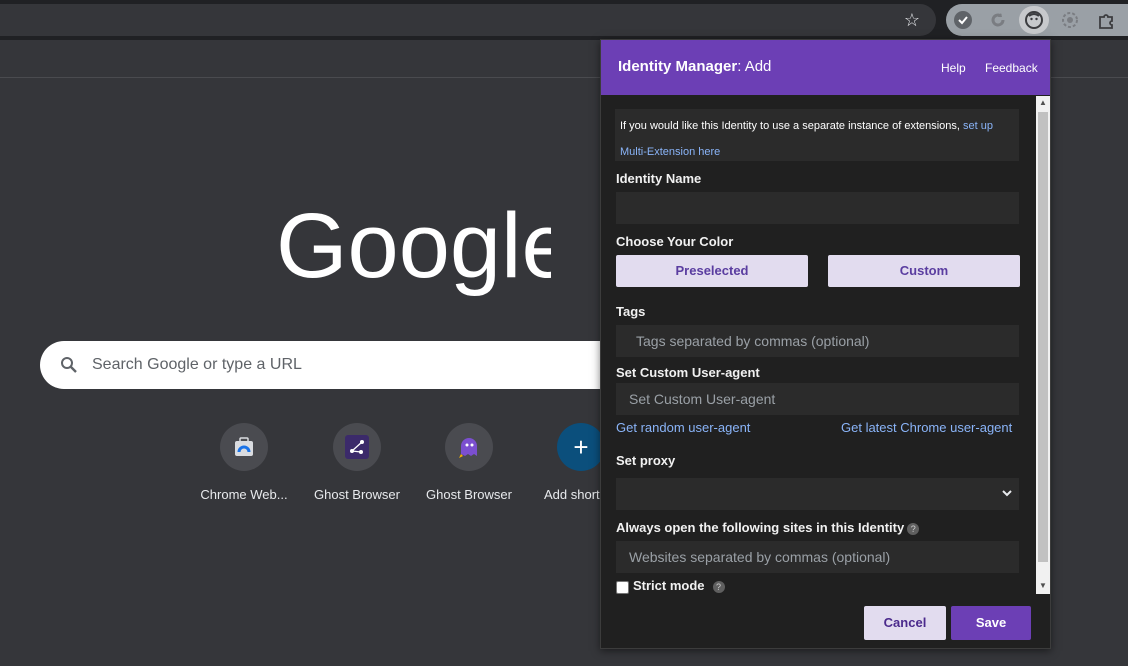  Describe the element at coordinates (926, 427) in the screenshot. I see `latest-chrome-user-agent-link: Get latest Chrome user-agent` at that location.